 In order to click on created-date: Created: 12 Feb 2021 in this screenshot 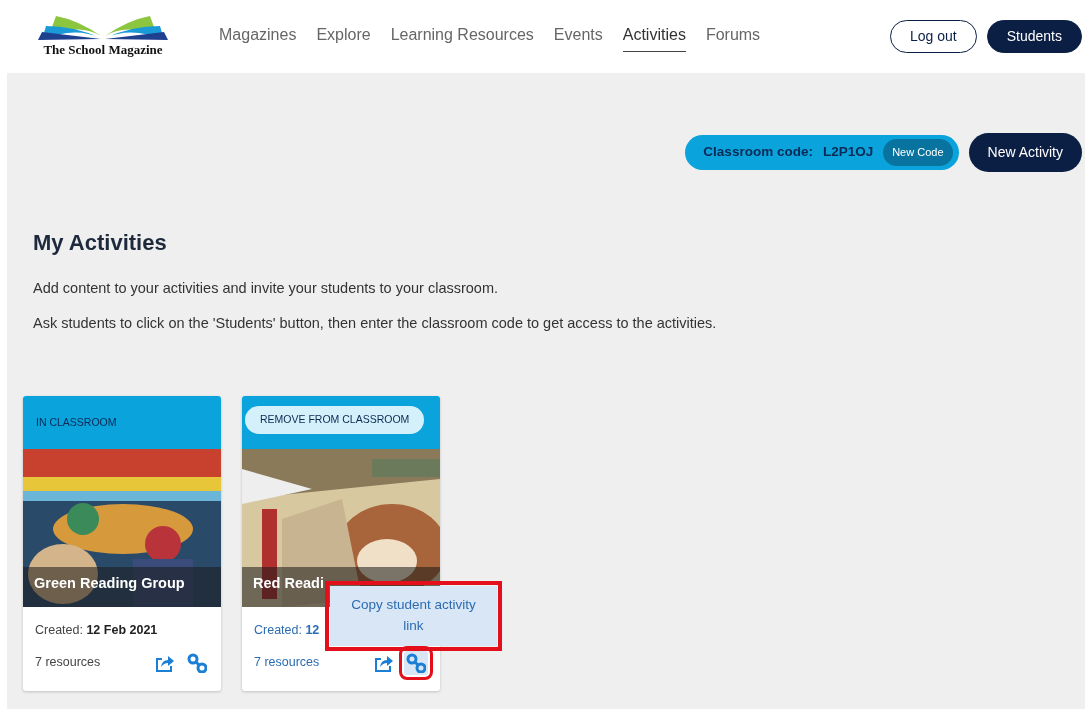, I will do `click(96, 630)`.